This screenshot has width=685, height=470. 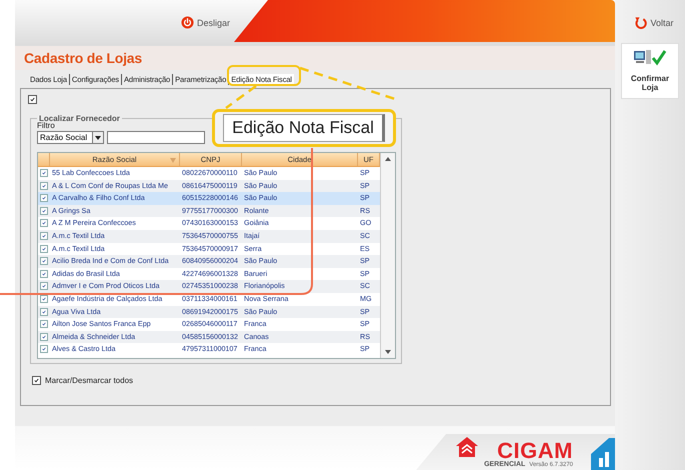 What do you see at coordinates (46, 125) in the screenshot?
I see `filter-label: Filtro` at bounding box center [46, 125].